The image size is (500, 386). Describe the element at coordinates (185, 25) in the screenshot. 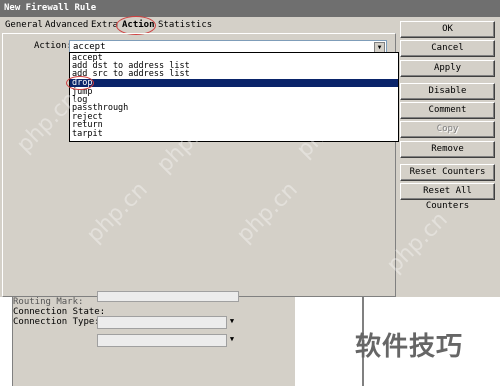

I see `tab-statistics: Statistics` at that location.